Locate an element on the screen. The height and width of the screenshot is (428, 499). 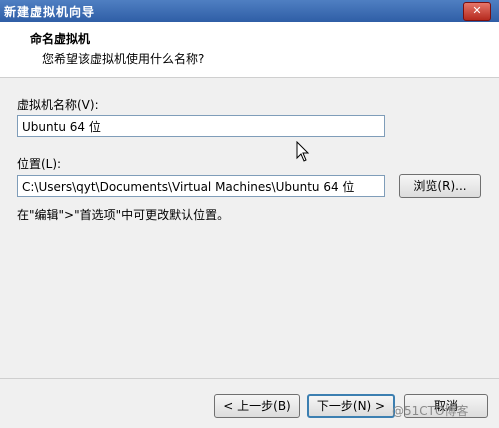
wizard-header: 命名虚拟机 您希望该虚拟机使用什么名称? is located at coordinates (249, 50).